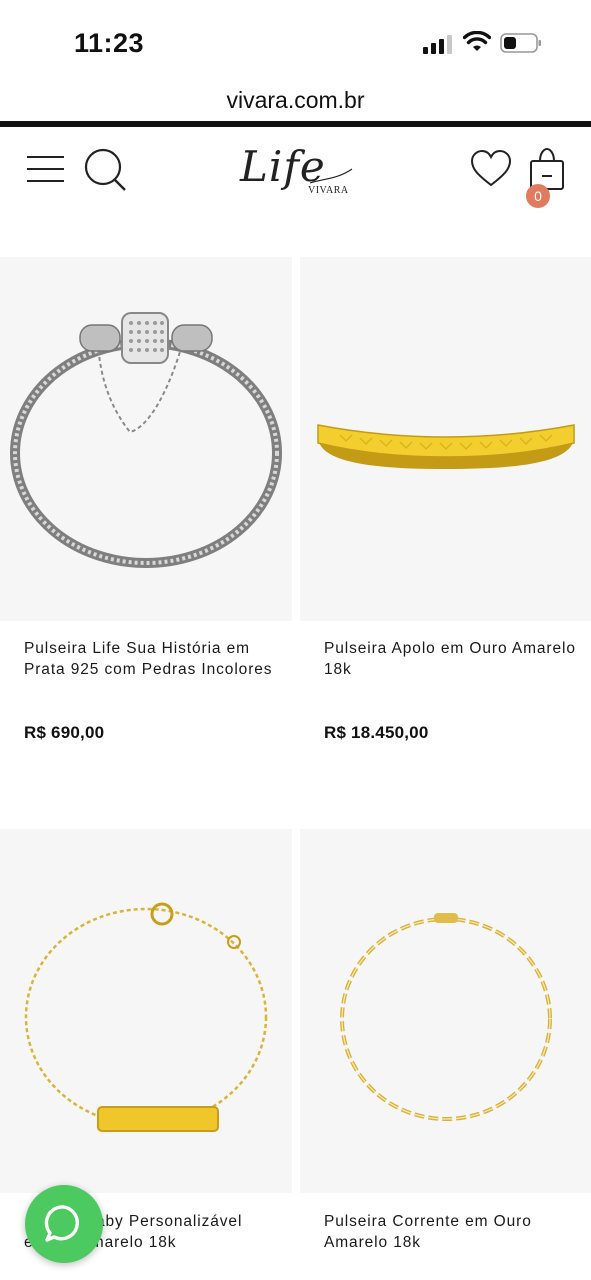 The width and height of the screenshot is (591, 1280). I want to click on address-bar: vivara.com.br, so click(295, 100).